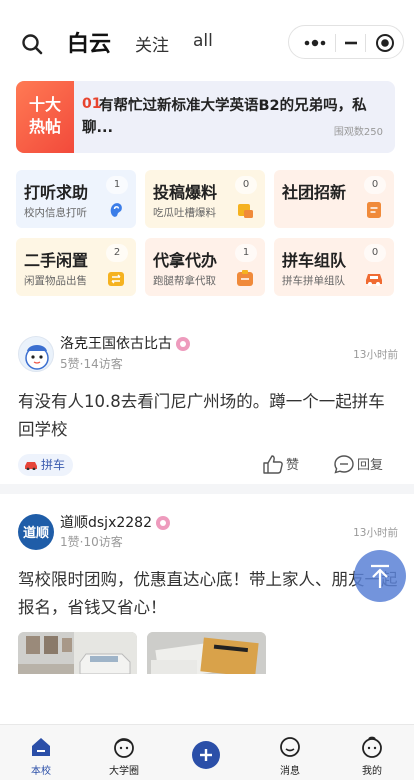 The image size is (414, 780). I want to click on exchange-icon, so click(116, 279).